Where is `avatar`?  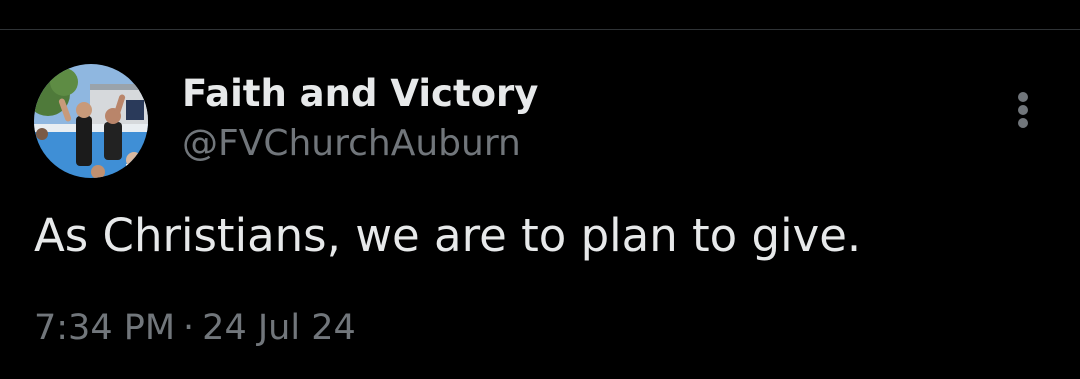
avatar is located at coordinates (91, 121).